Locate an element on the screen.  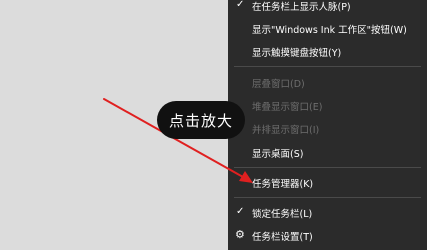
menu-item-label: 显示"Windows Ink 工作区"按钮(W) is located at coordinates (329, 30).